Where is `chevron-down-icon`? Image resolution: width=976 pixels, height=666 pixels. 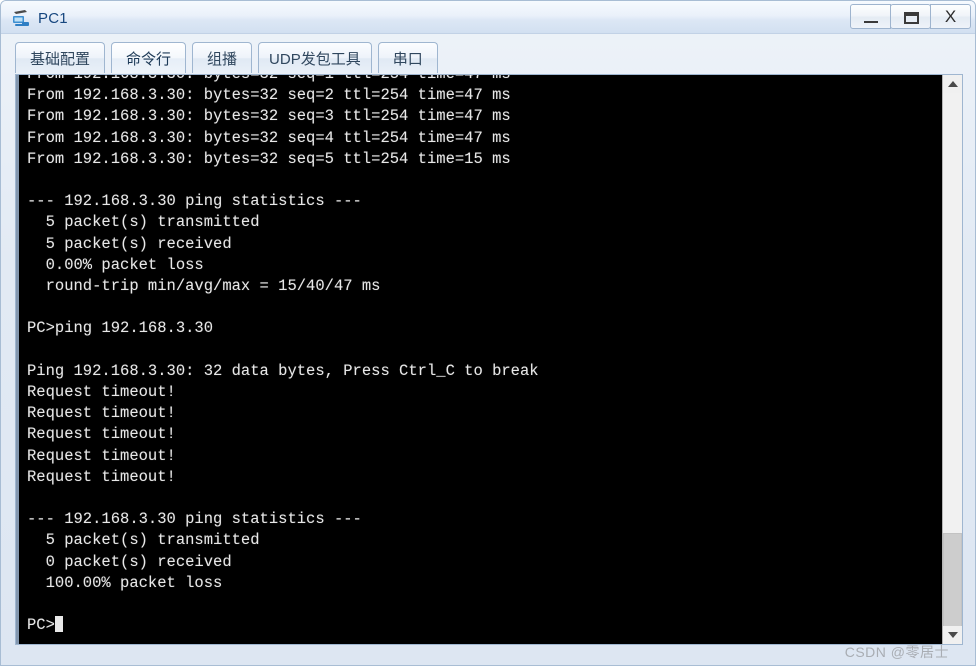 chevron-down-icon is located at coordinates (952, 635).